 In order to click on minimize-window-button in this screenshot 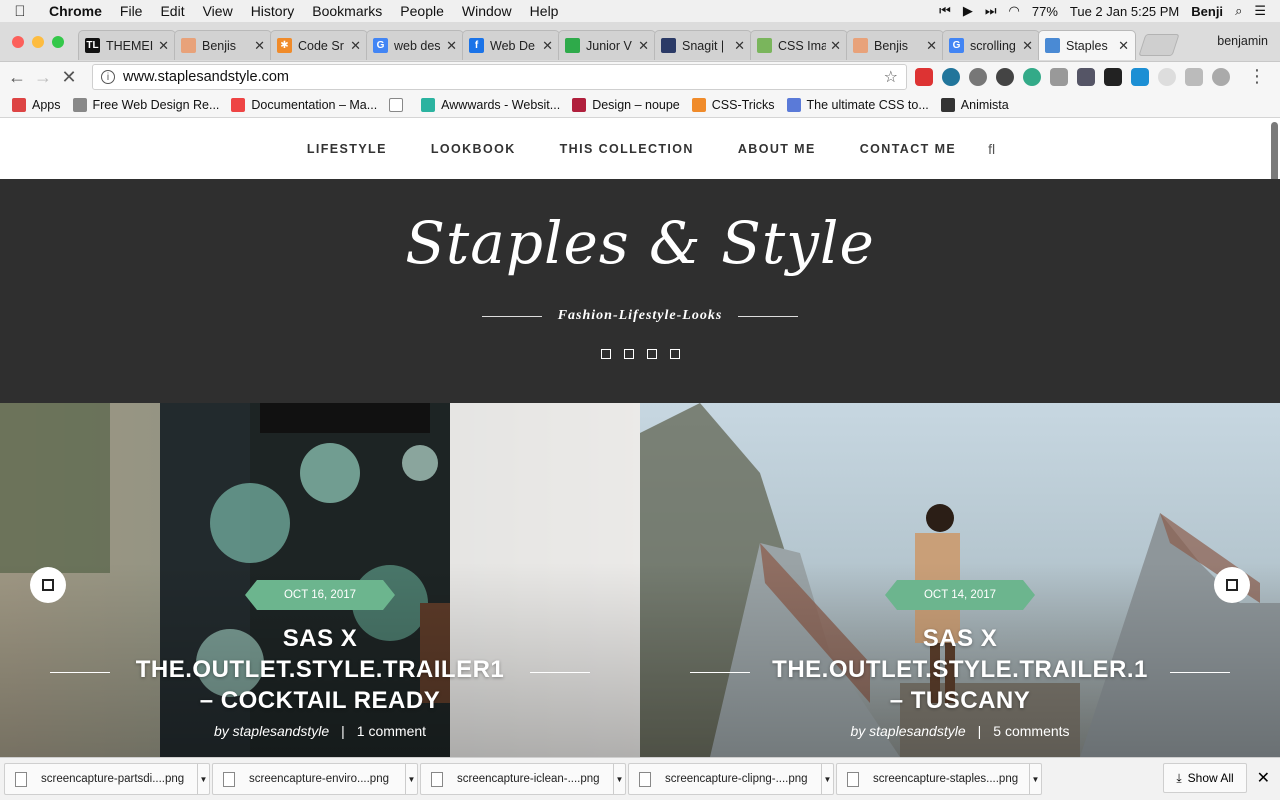, I will do `click(38, 42)`.